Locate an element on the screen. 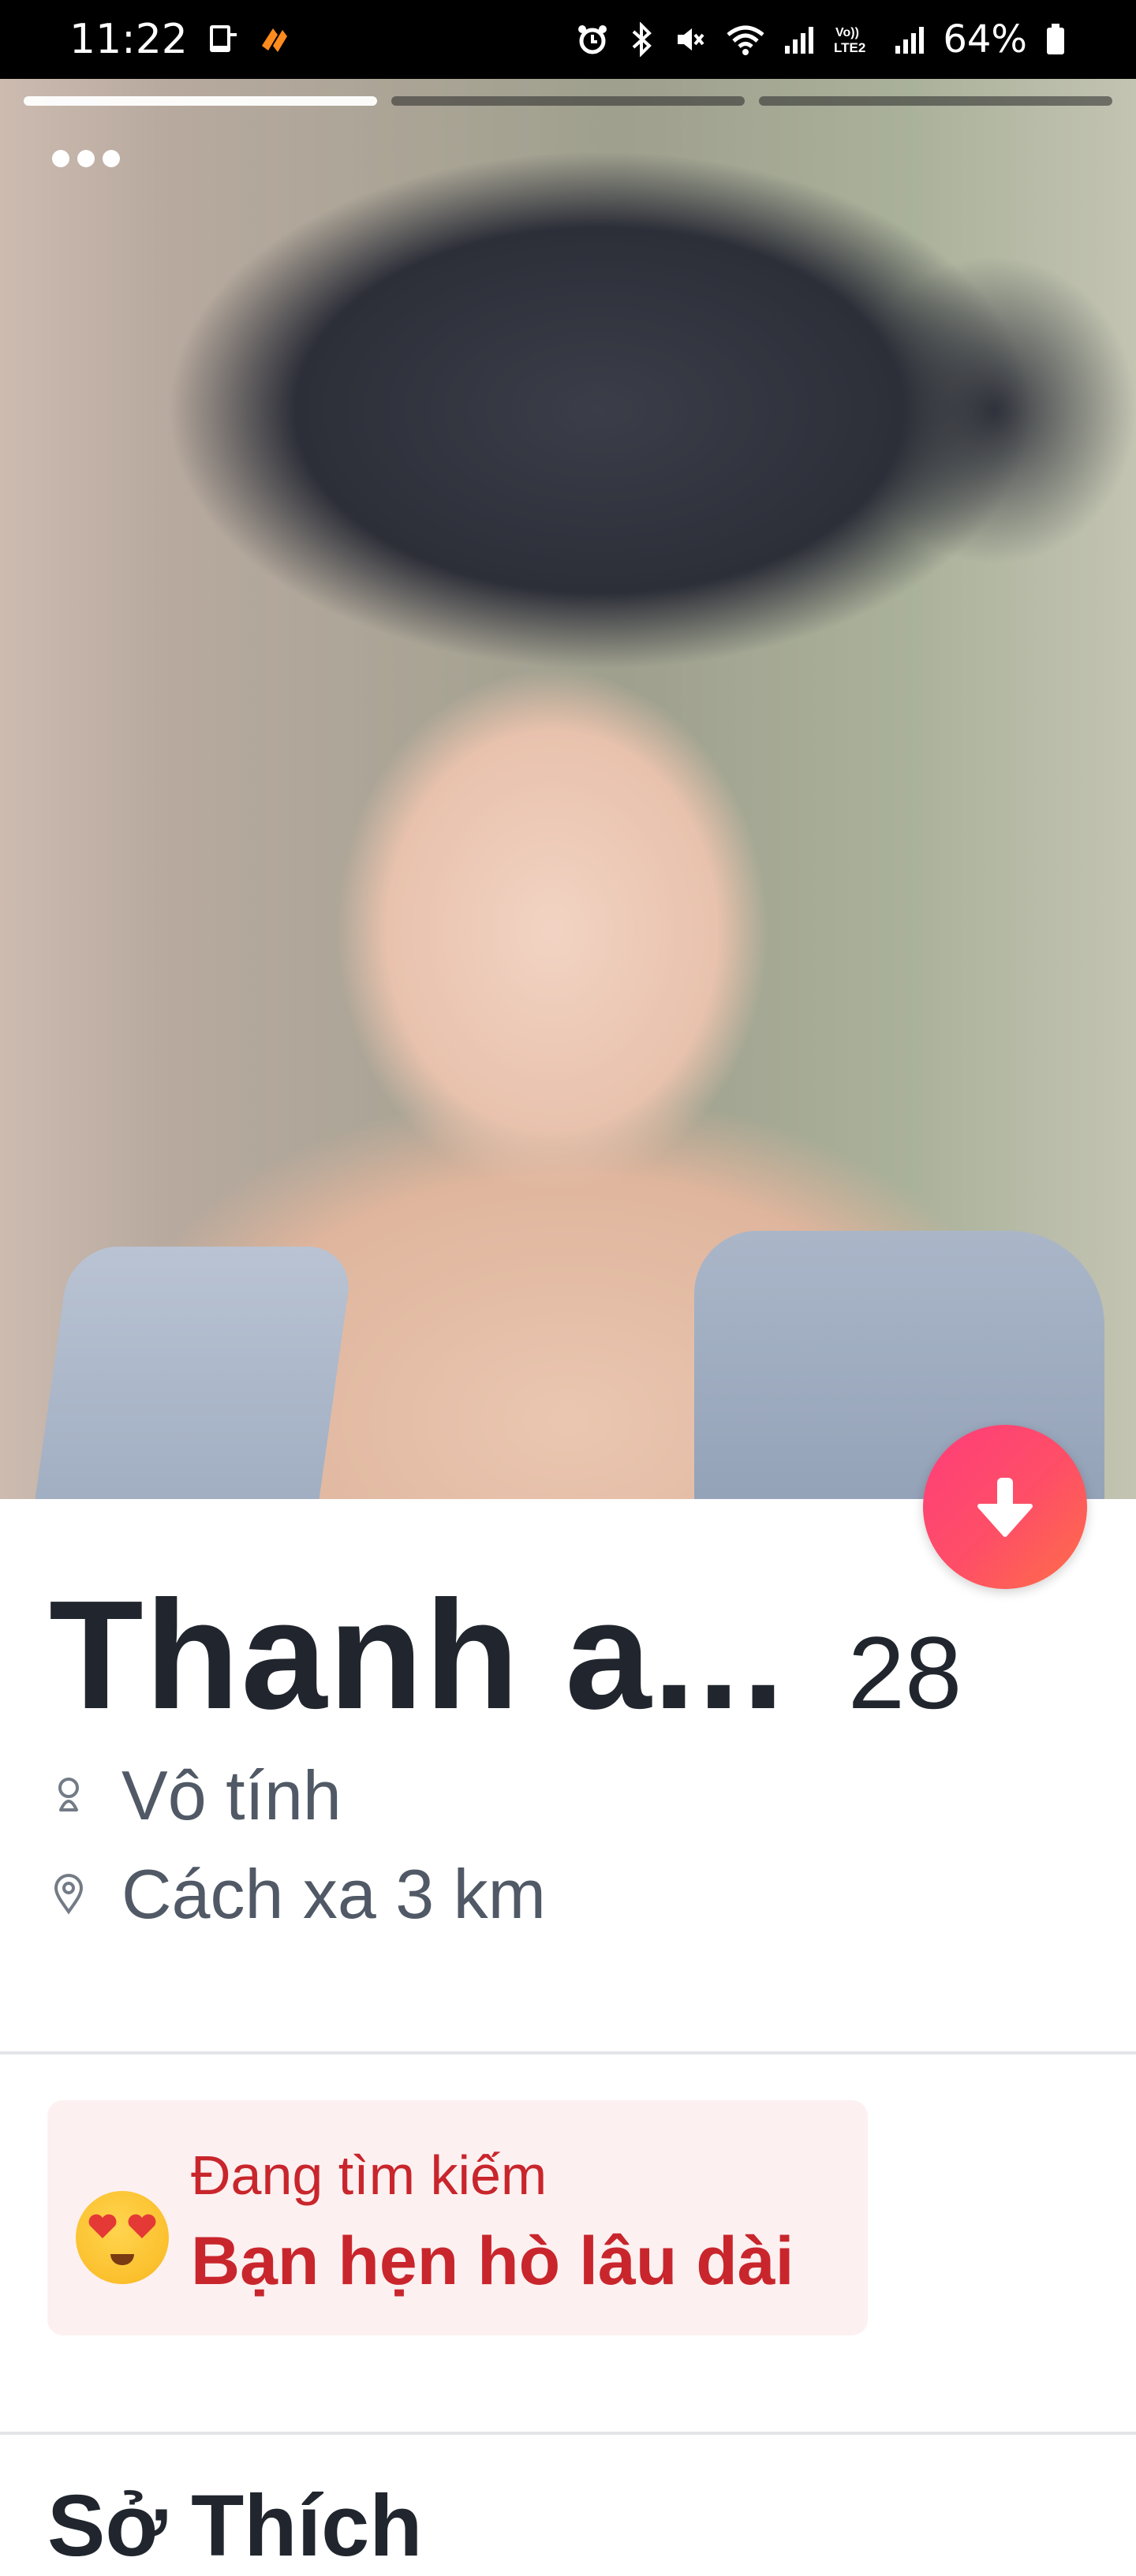  battery-percent: 64% is located at coordinates (985, 39).